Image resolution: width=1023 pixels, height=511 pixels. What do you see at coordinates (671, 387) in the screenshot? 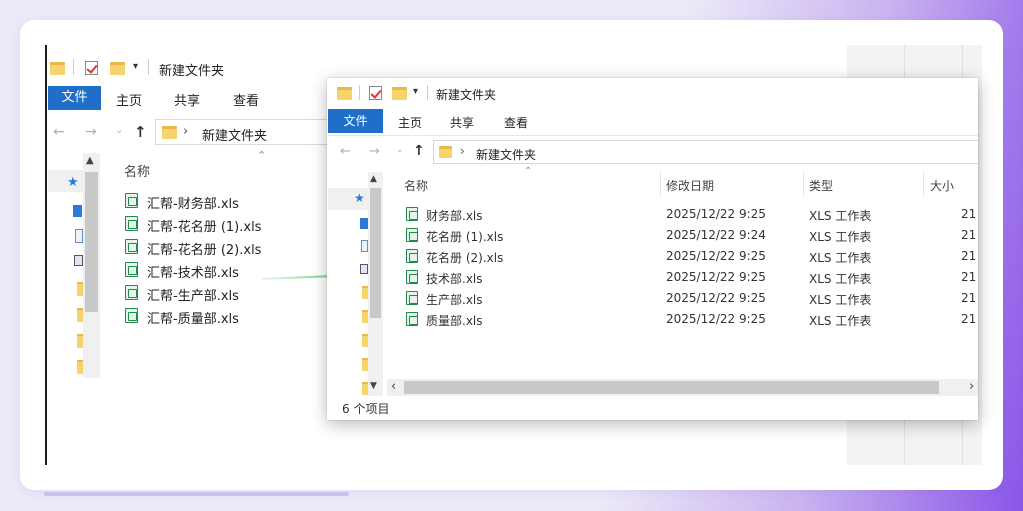
I see `horizontal-scrollbar-thumb` at bounding box center [671, 387].